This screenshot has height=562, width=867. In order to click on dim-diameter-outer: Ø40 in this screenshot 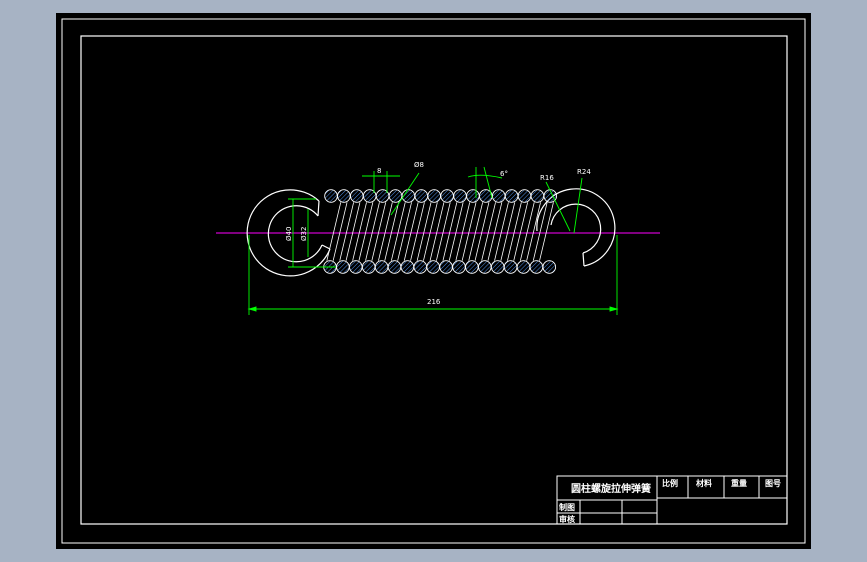, I will do `click(289, 234)`.